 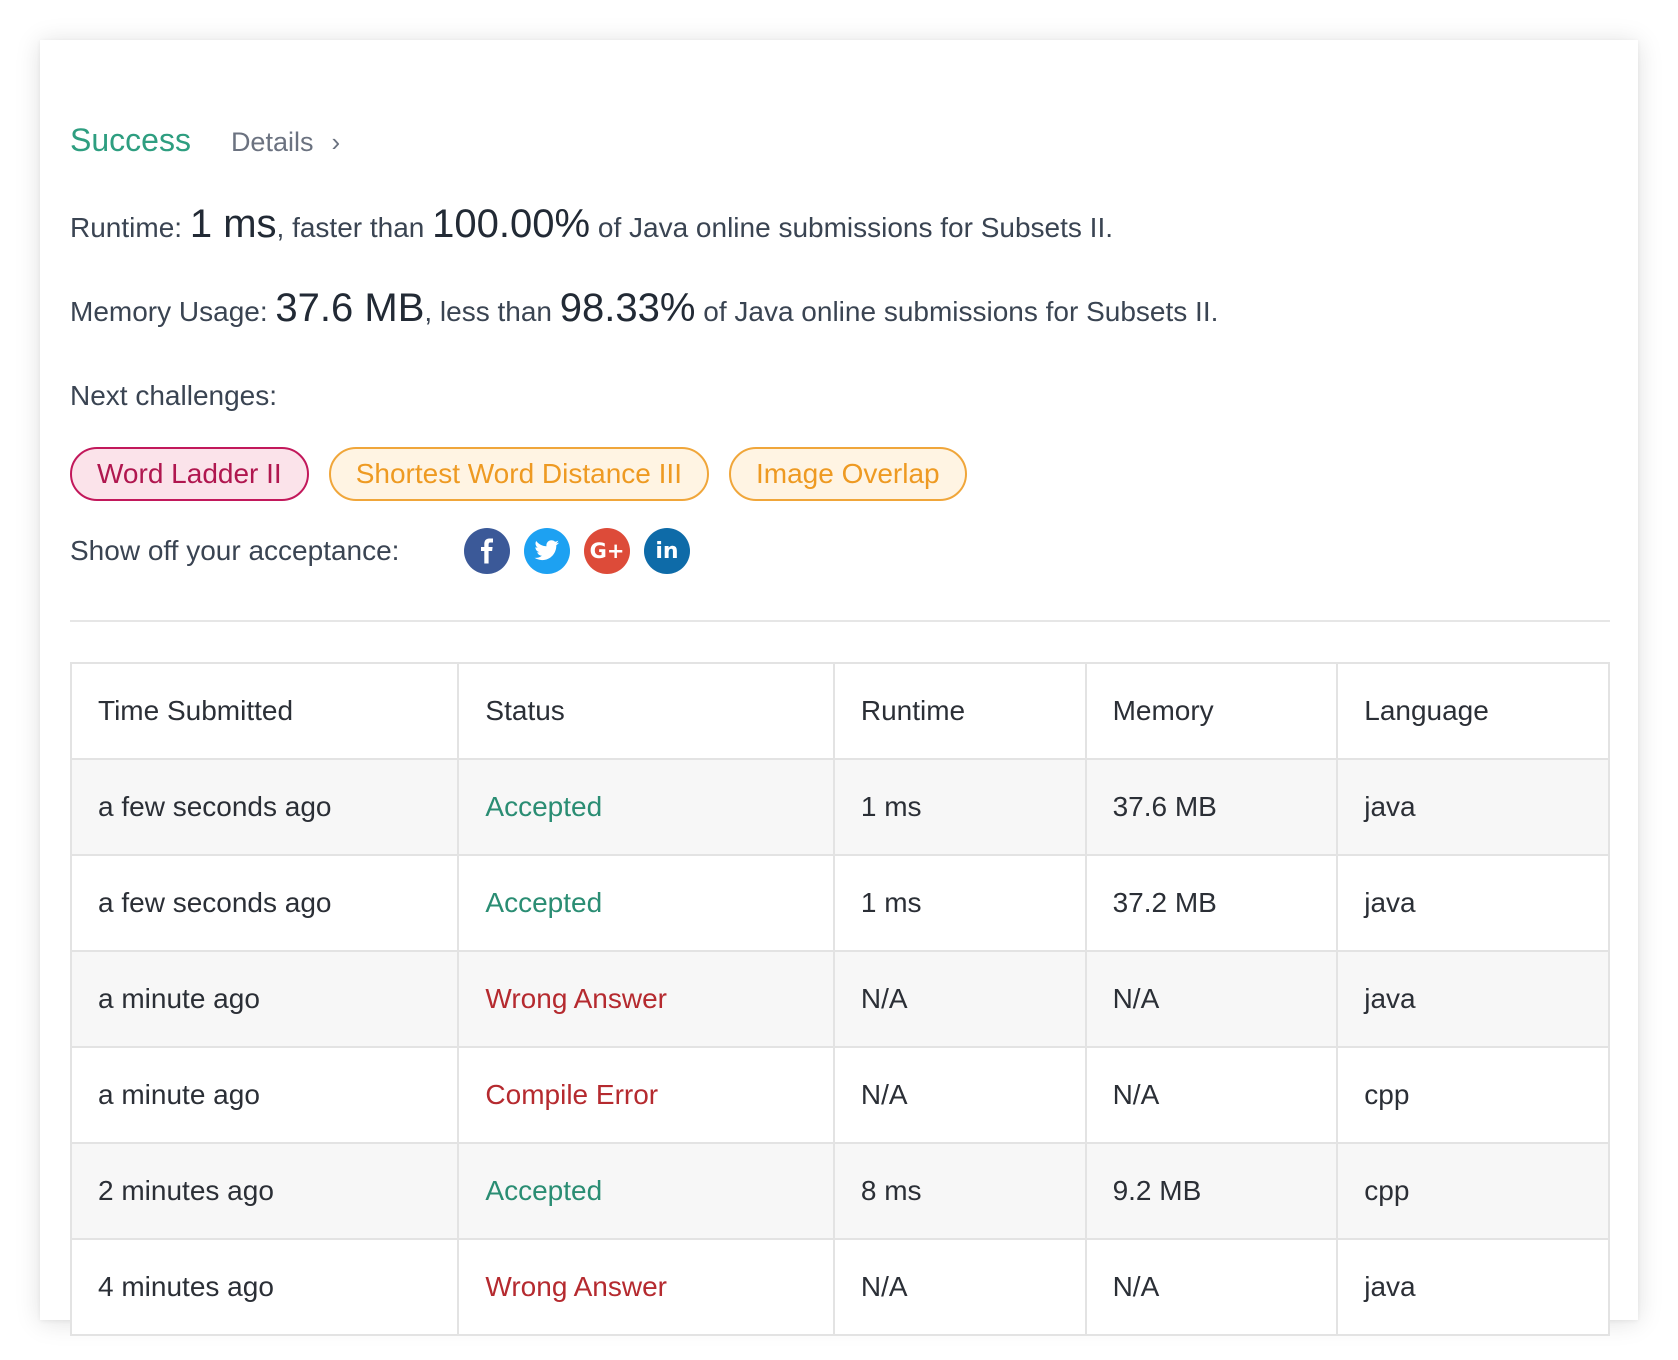 I want to click on cell-runtime: 8 ms, so click(x=959, y=1191).